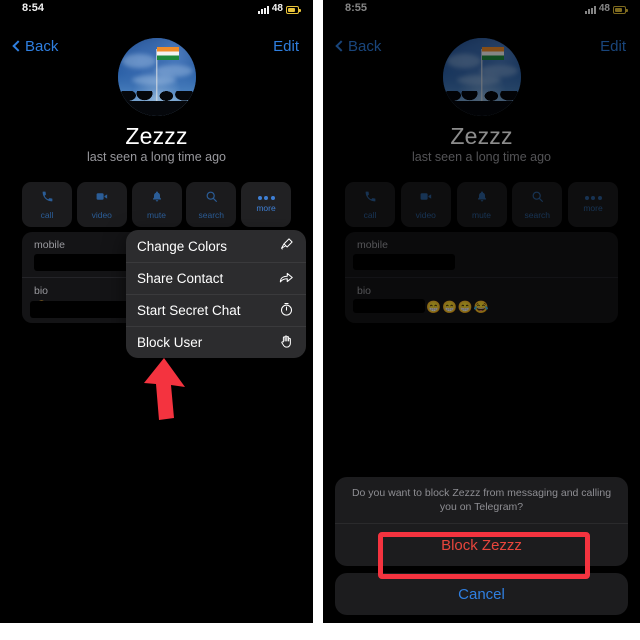 The width and height of the screenshot is (640, 640). I want to click on menu-item-change-colors: Change Colors, so click(216, 246).